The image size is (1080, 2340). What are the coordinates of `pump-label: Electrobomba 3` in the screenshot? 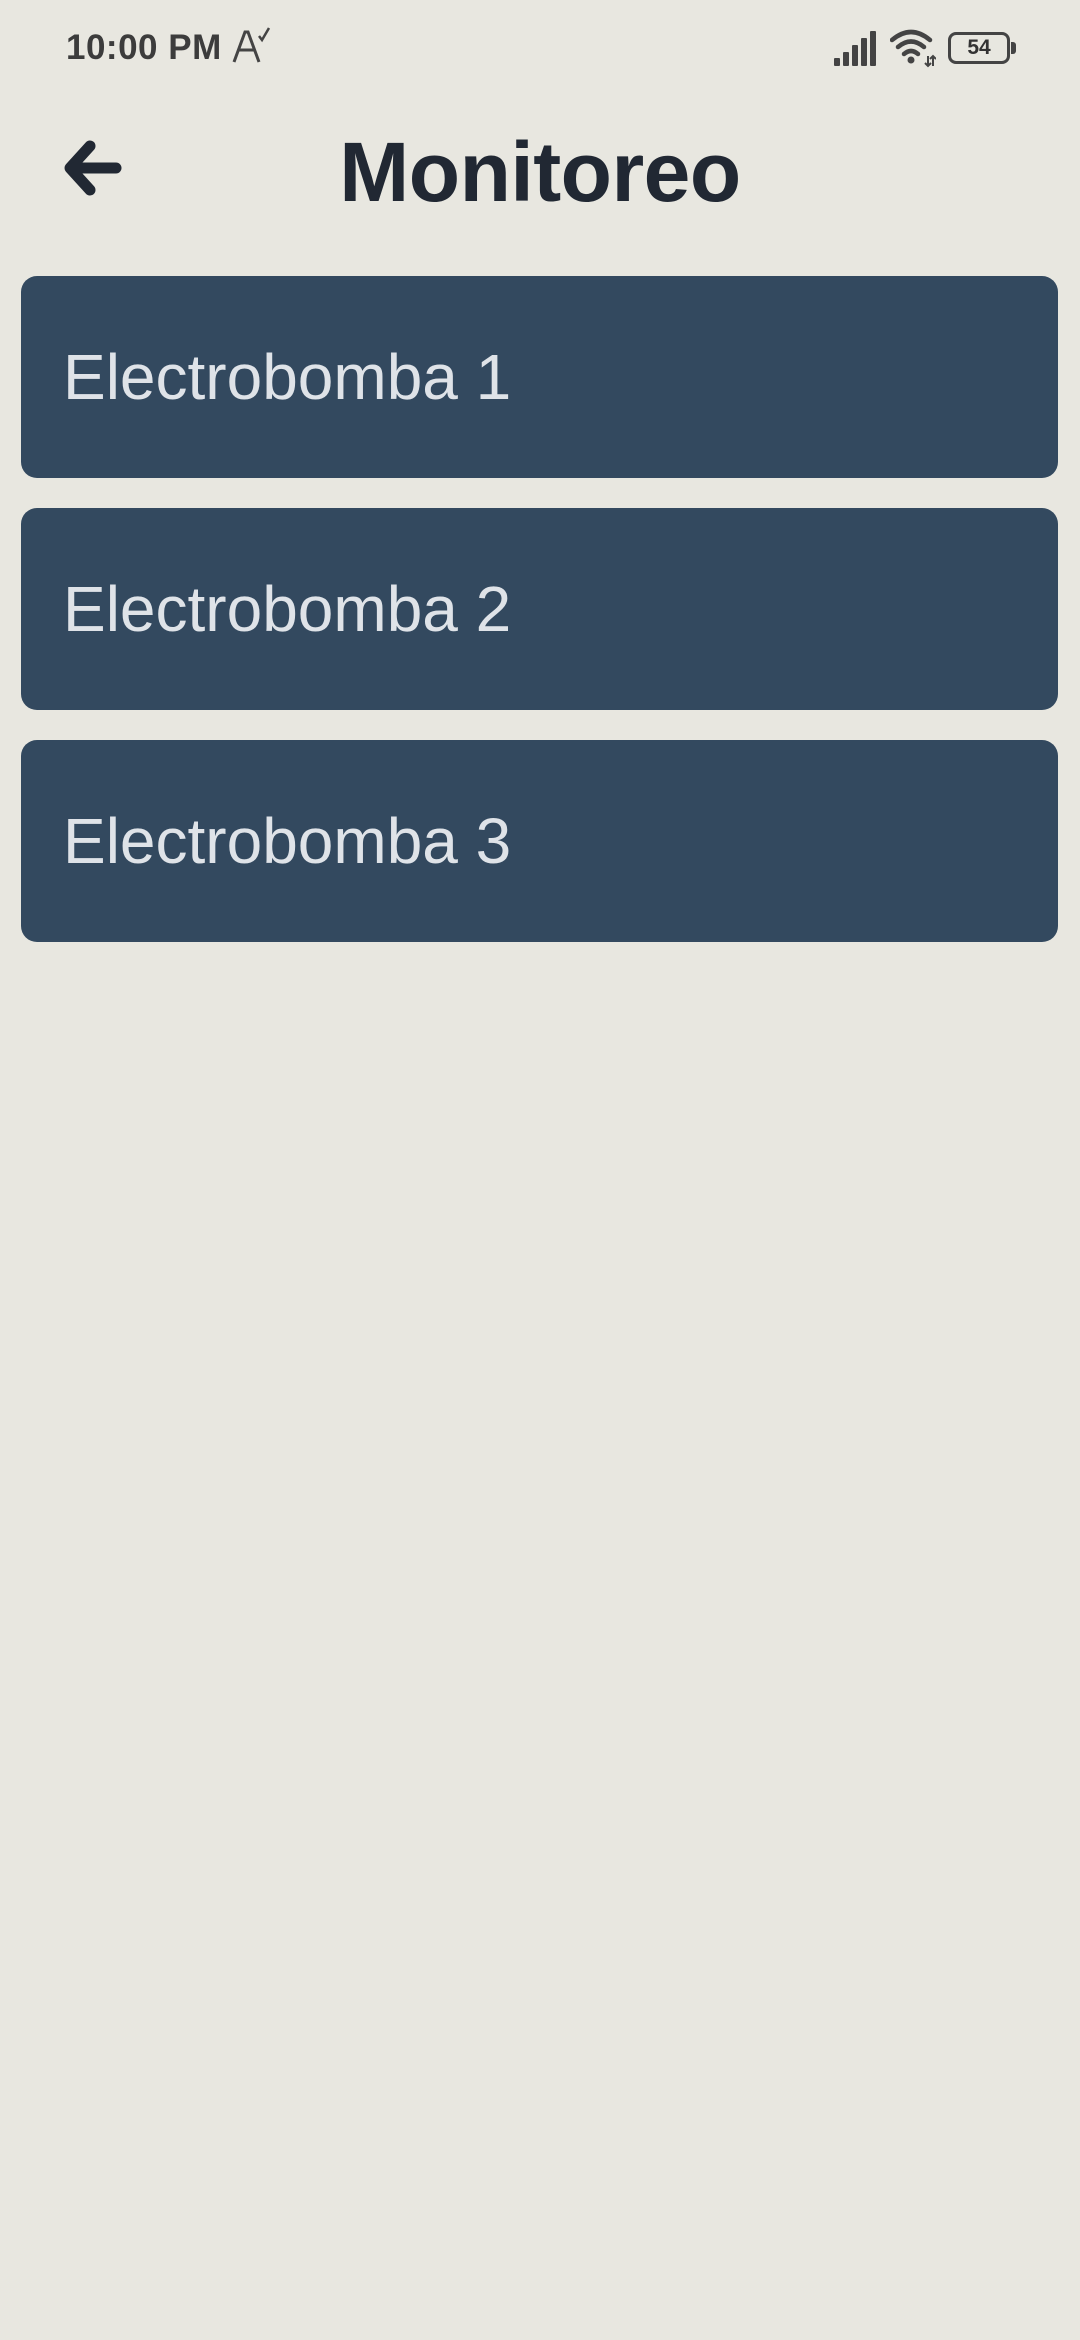 It's located at (287, 841).